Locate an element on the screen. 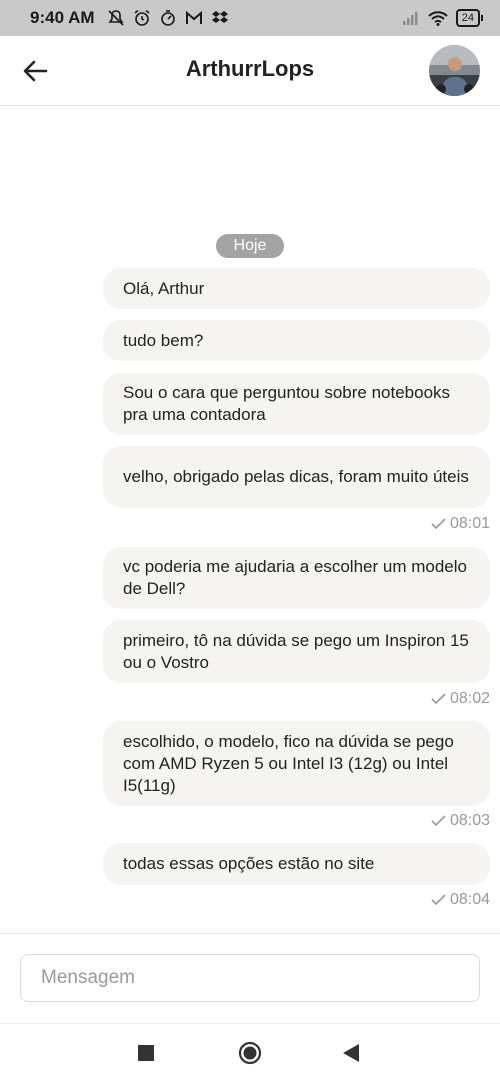 This screenshot has width=500, height=1084. chat-header: ArthurrLops is located at coordinates (250, 71).